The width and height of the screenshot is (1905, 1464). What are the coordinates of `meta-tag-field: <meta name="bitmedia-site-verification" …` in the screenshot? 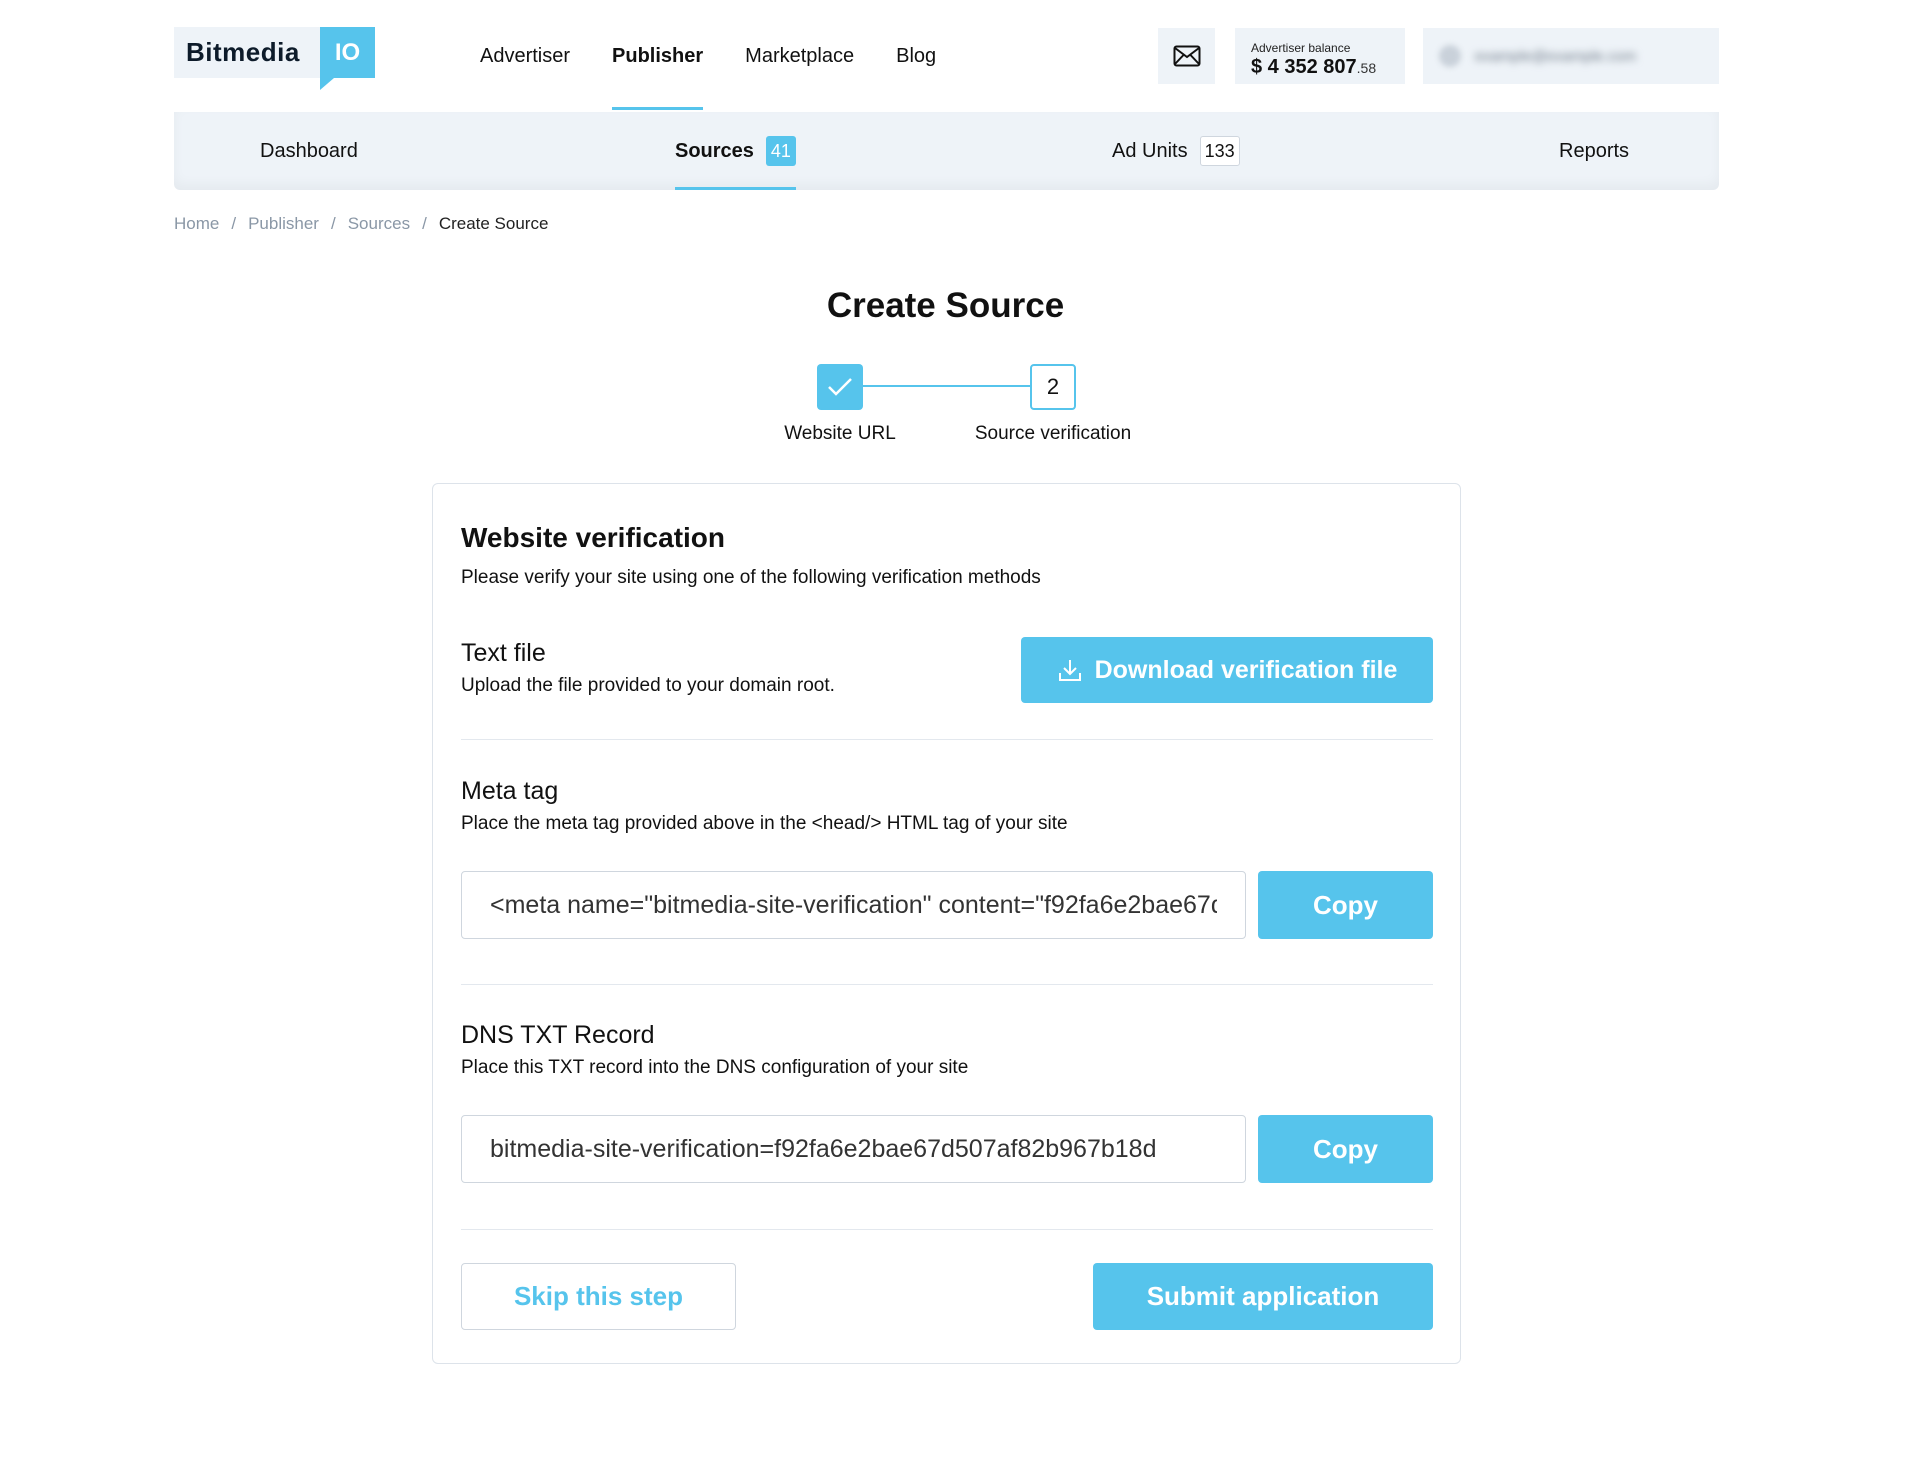 It's located at (853, 905).